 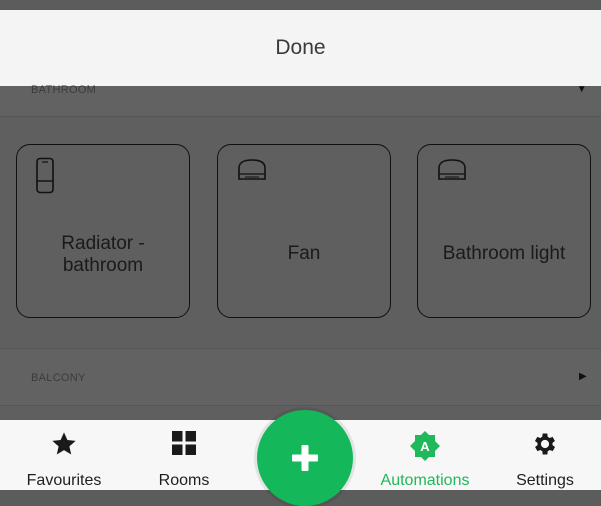 I want to click on add-button, so click(x=305, y=458).